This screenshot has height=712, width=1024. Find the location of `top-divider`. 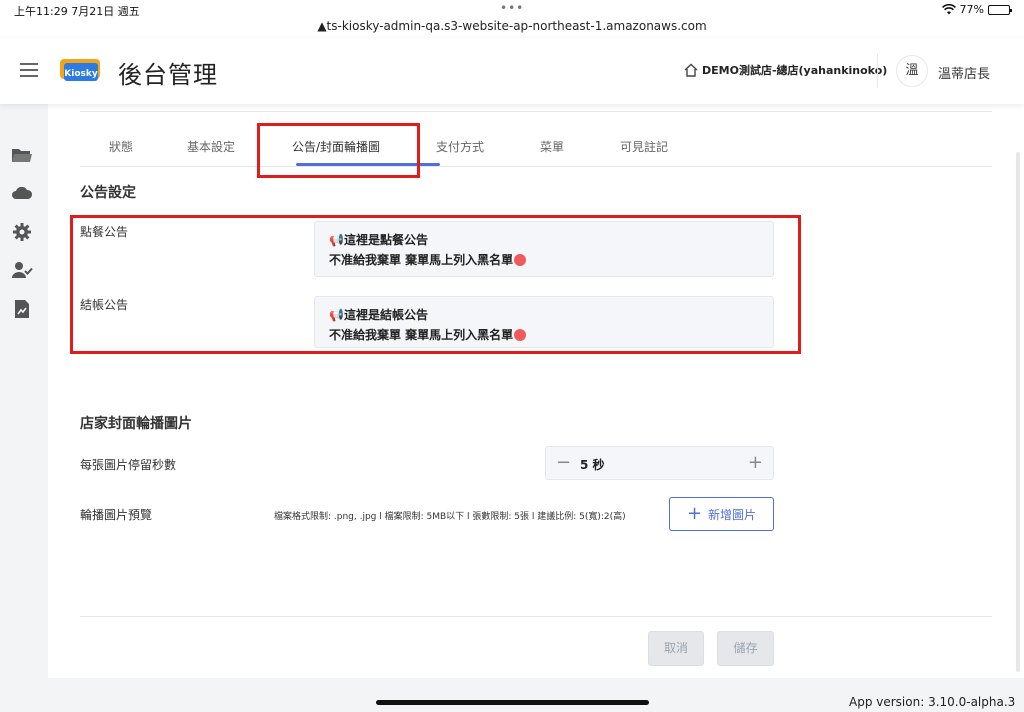

top-divider is located at coordinates (536, 111).